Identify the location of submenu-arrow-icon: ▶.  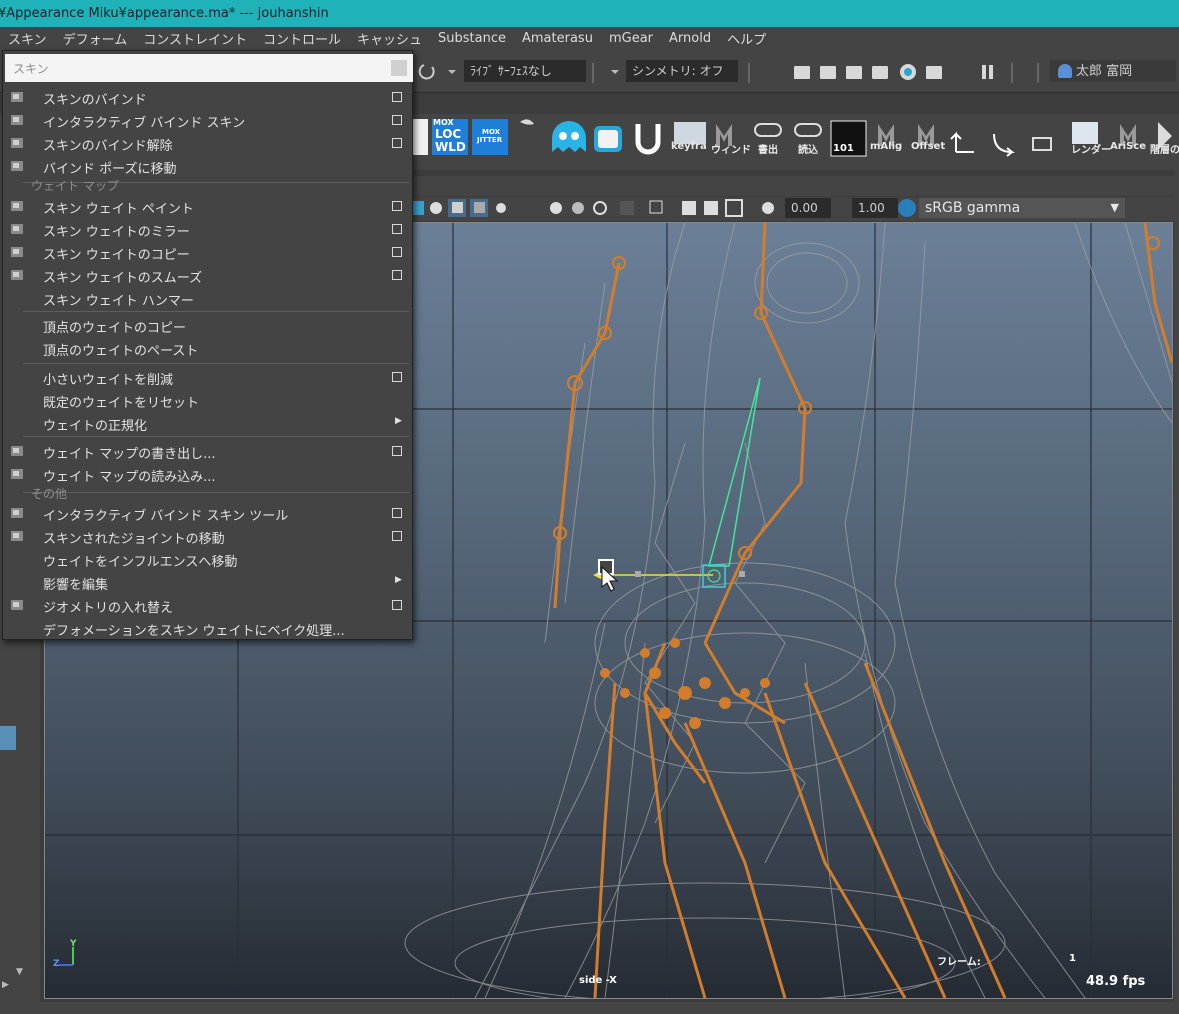
(398, 421).